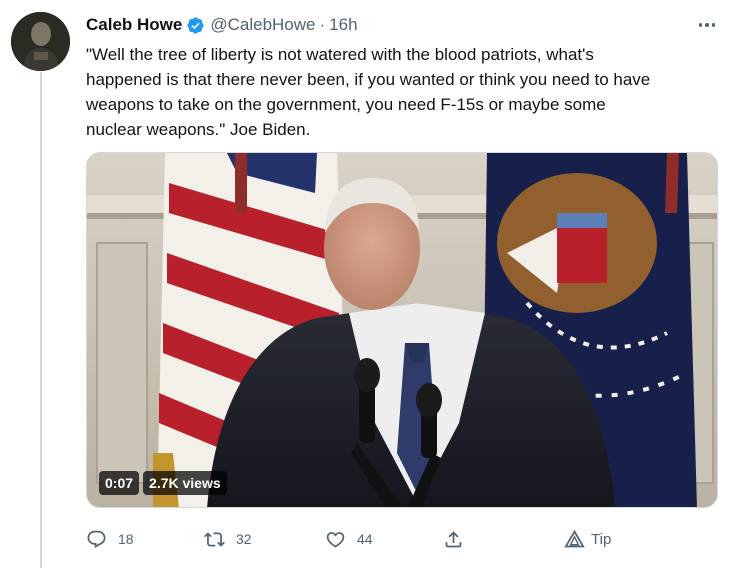 The height and width of the screenshot is (568, 731). What do you see at coordinates (228, 539) in the screenshot?
I see `retweet-button: 32` at bounding box center [228, 539].